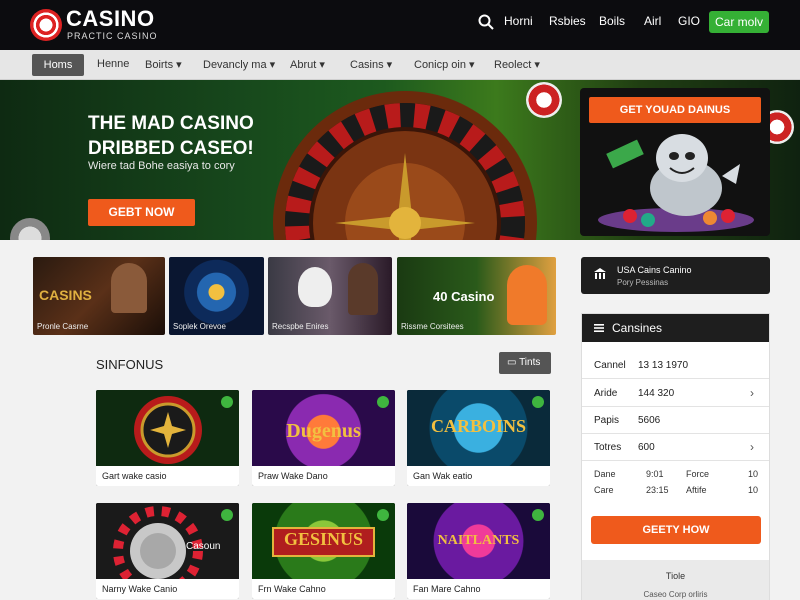 This screenshot has width=800, height=600. I want to click on sidebar-panel-header: Cansines, so click(675, 328).